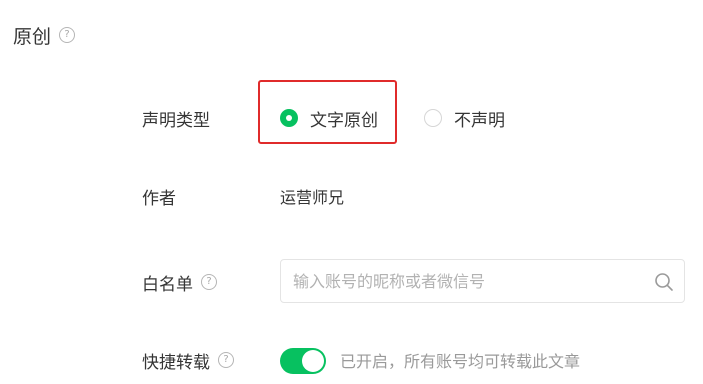 Image resolution: width=703 pixels, height=384 pixels. I want to click on quick-repost-toggle, so click(303, 361).